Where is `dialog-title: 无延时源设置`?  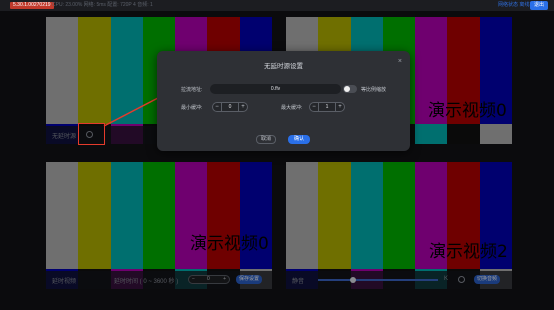 dialog-title: 无延时源设置 is located at coordinates (283, 66).